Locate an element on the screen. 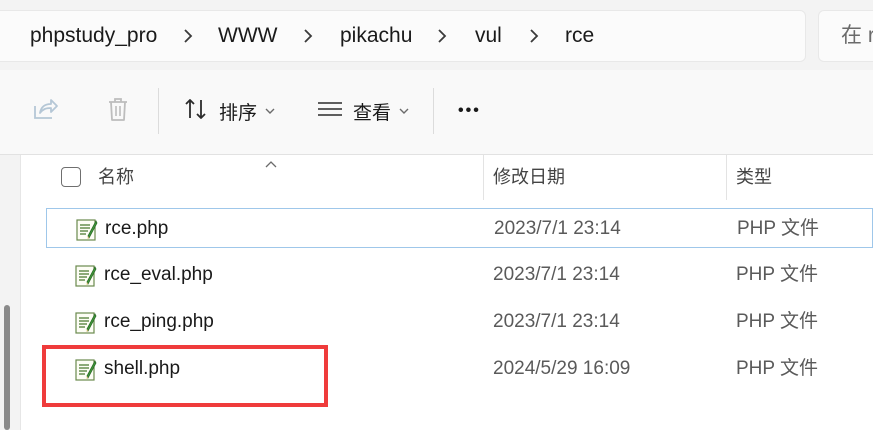 This screenshot has height=430, width=873. breadcrumb-phpstudy-pro: phpstudy_pro is located at coordinates (93, 36).